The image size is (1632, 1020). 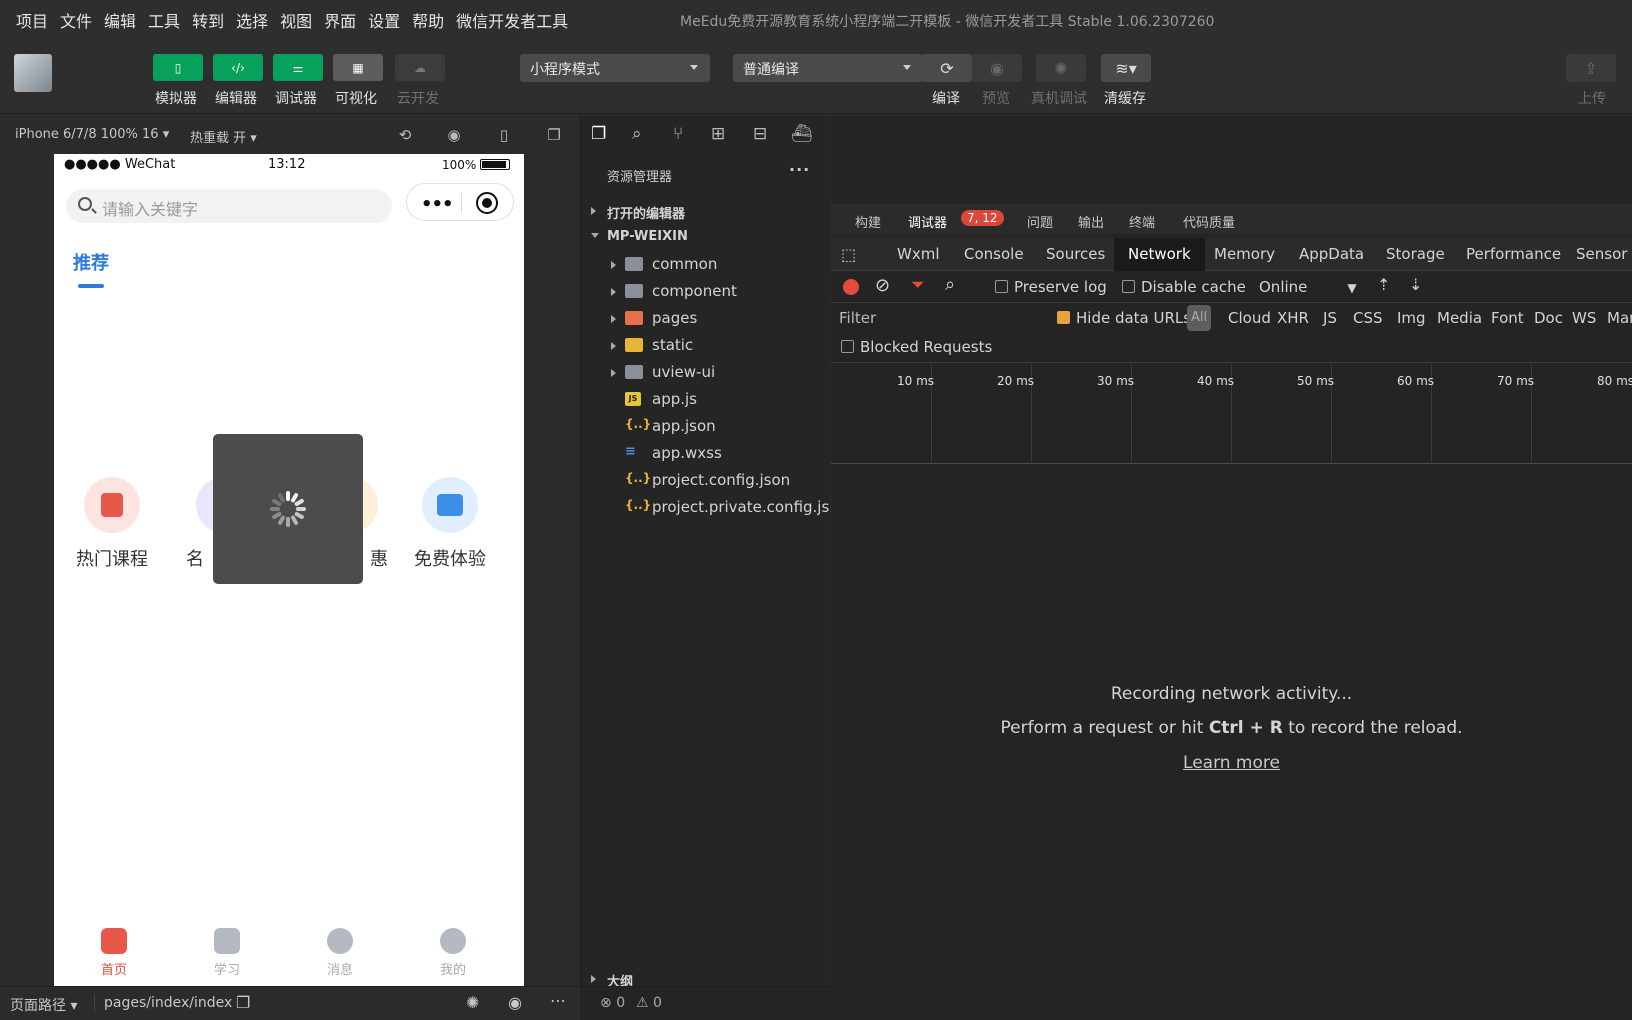 I want to click on warning-count: ⚠ 0, so click(x=649, y=1003).